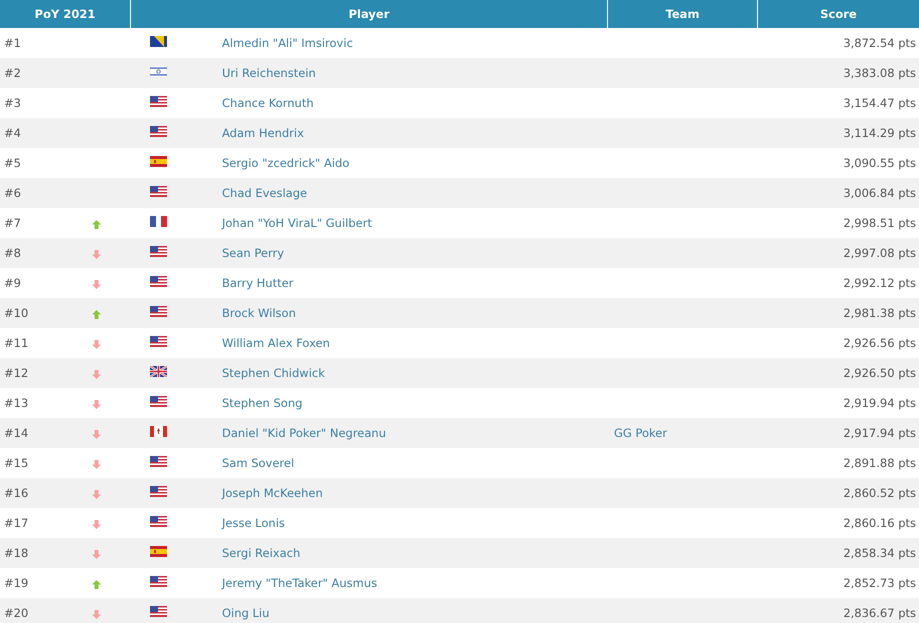 This screenshot has width=919, height=623. What do you see at coordinates (879, 433) in the screenshot?
I see `score-text: 2,917.94 pts` at bounding box center [879, 433].